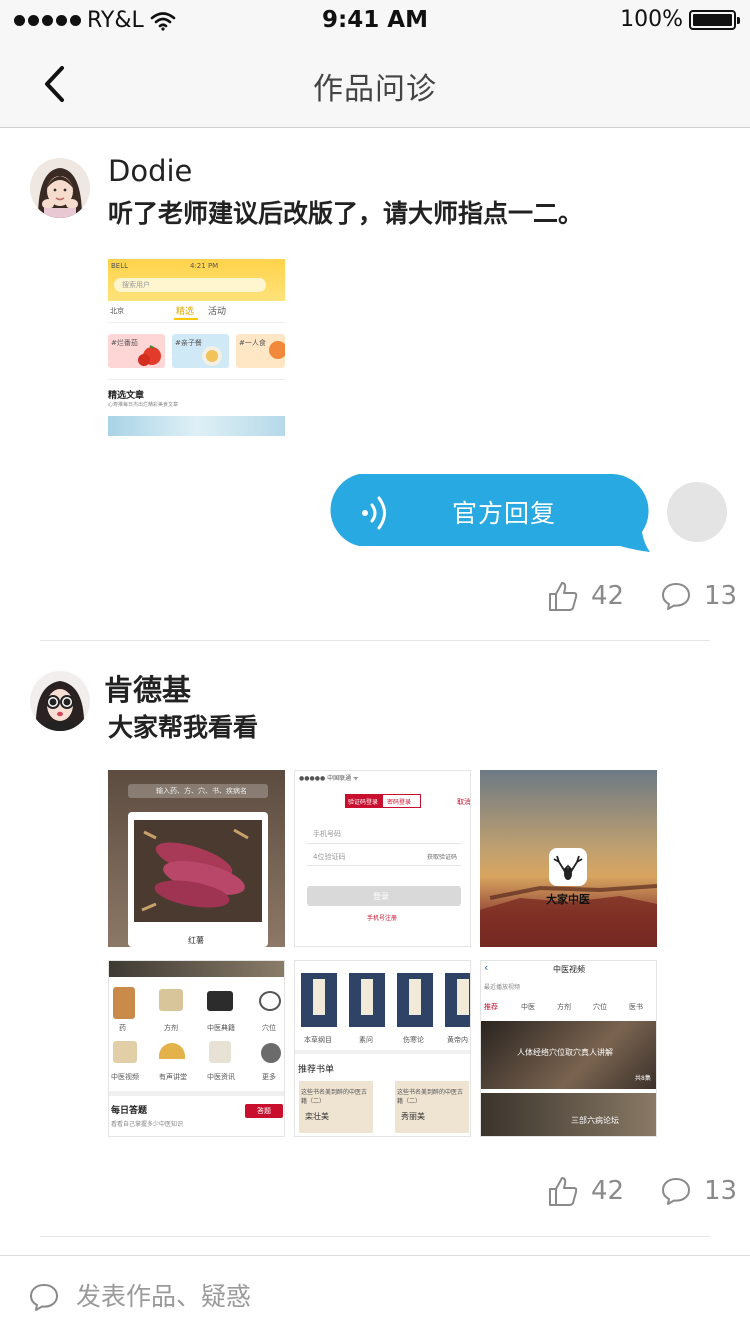 The width and height of the screenshot is (750, 1335). I want to click on mock-register: 手机号注册, so click(382, 918).